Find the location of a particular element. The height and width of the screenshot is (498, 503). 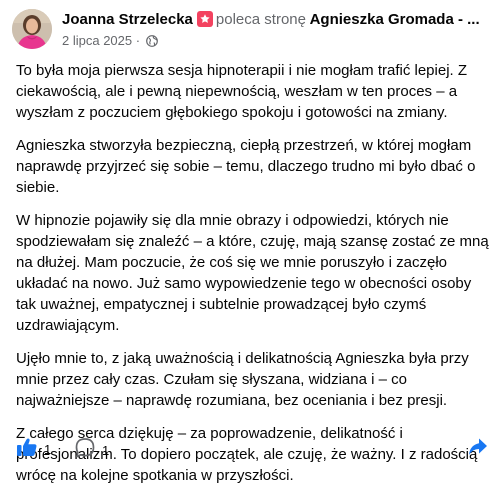

globe-icon is located at coordinates (151, 40).